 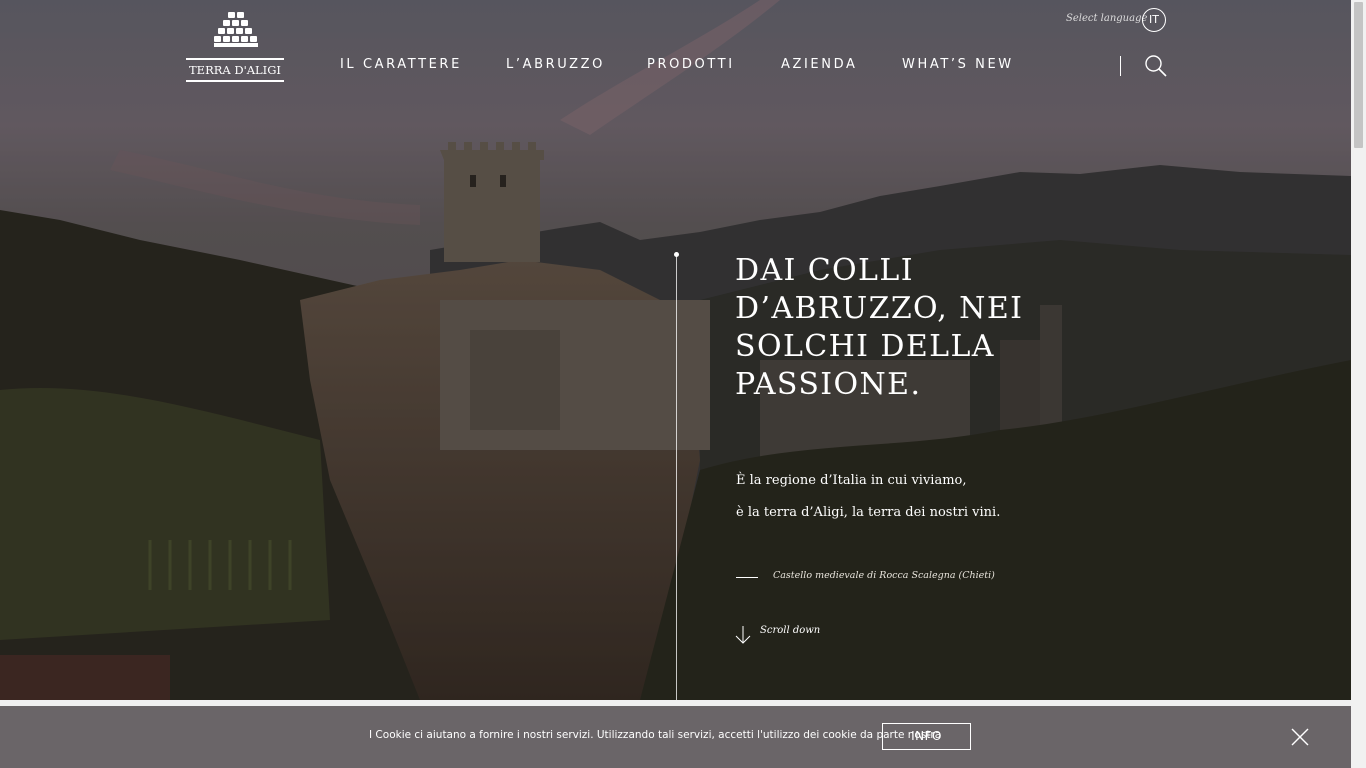 What do you see at coordinates (824, 270) in the screenshot?
I see `headline-line: DAI COLLI` at bounding box center [824, 270].